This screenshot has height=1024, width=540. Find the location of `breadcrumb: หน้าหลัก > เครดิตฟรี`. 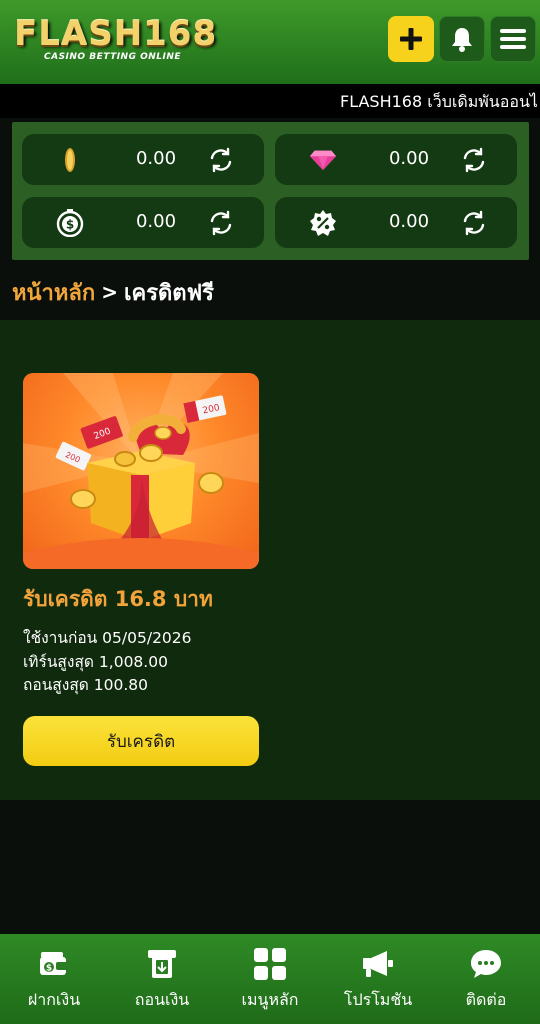

breadcrumb: หน้าหลัก > เครดิตฟรี is located at coordinates (113, 292).